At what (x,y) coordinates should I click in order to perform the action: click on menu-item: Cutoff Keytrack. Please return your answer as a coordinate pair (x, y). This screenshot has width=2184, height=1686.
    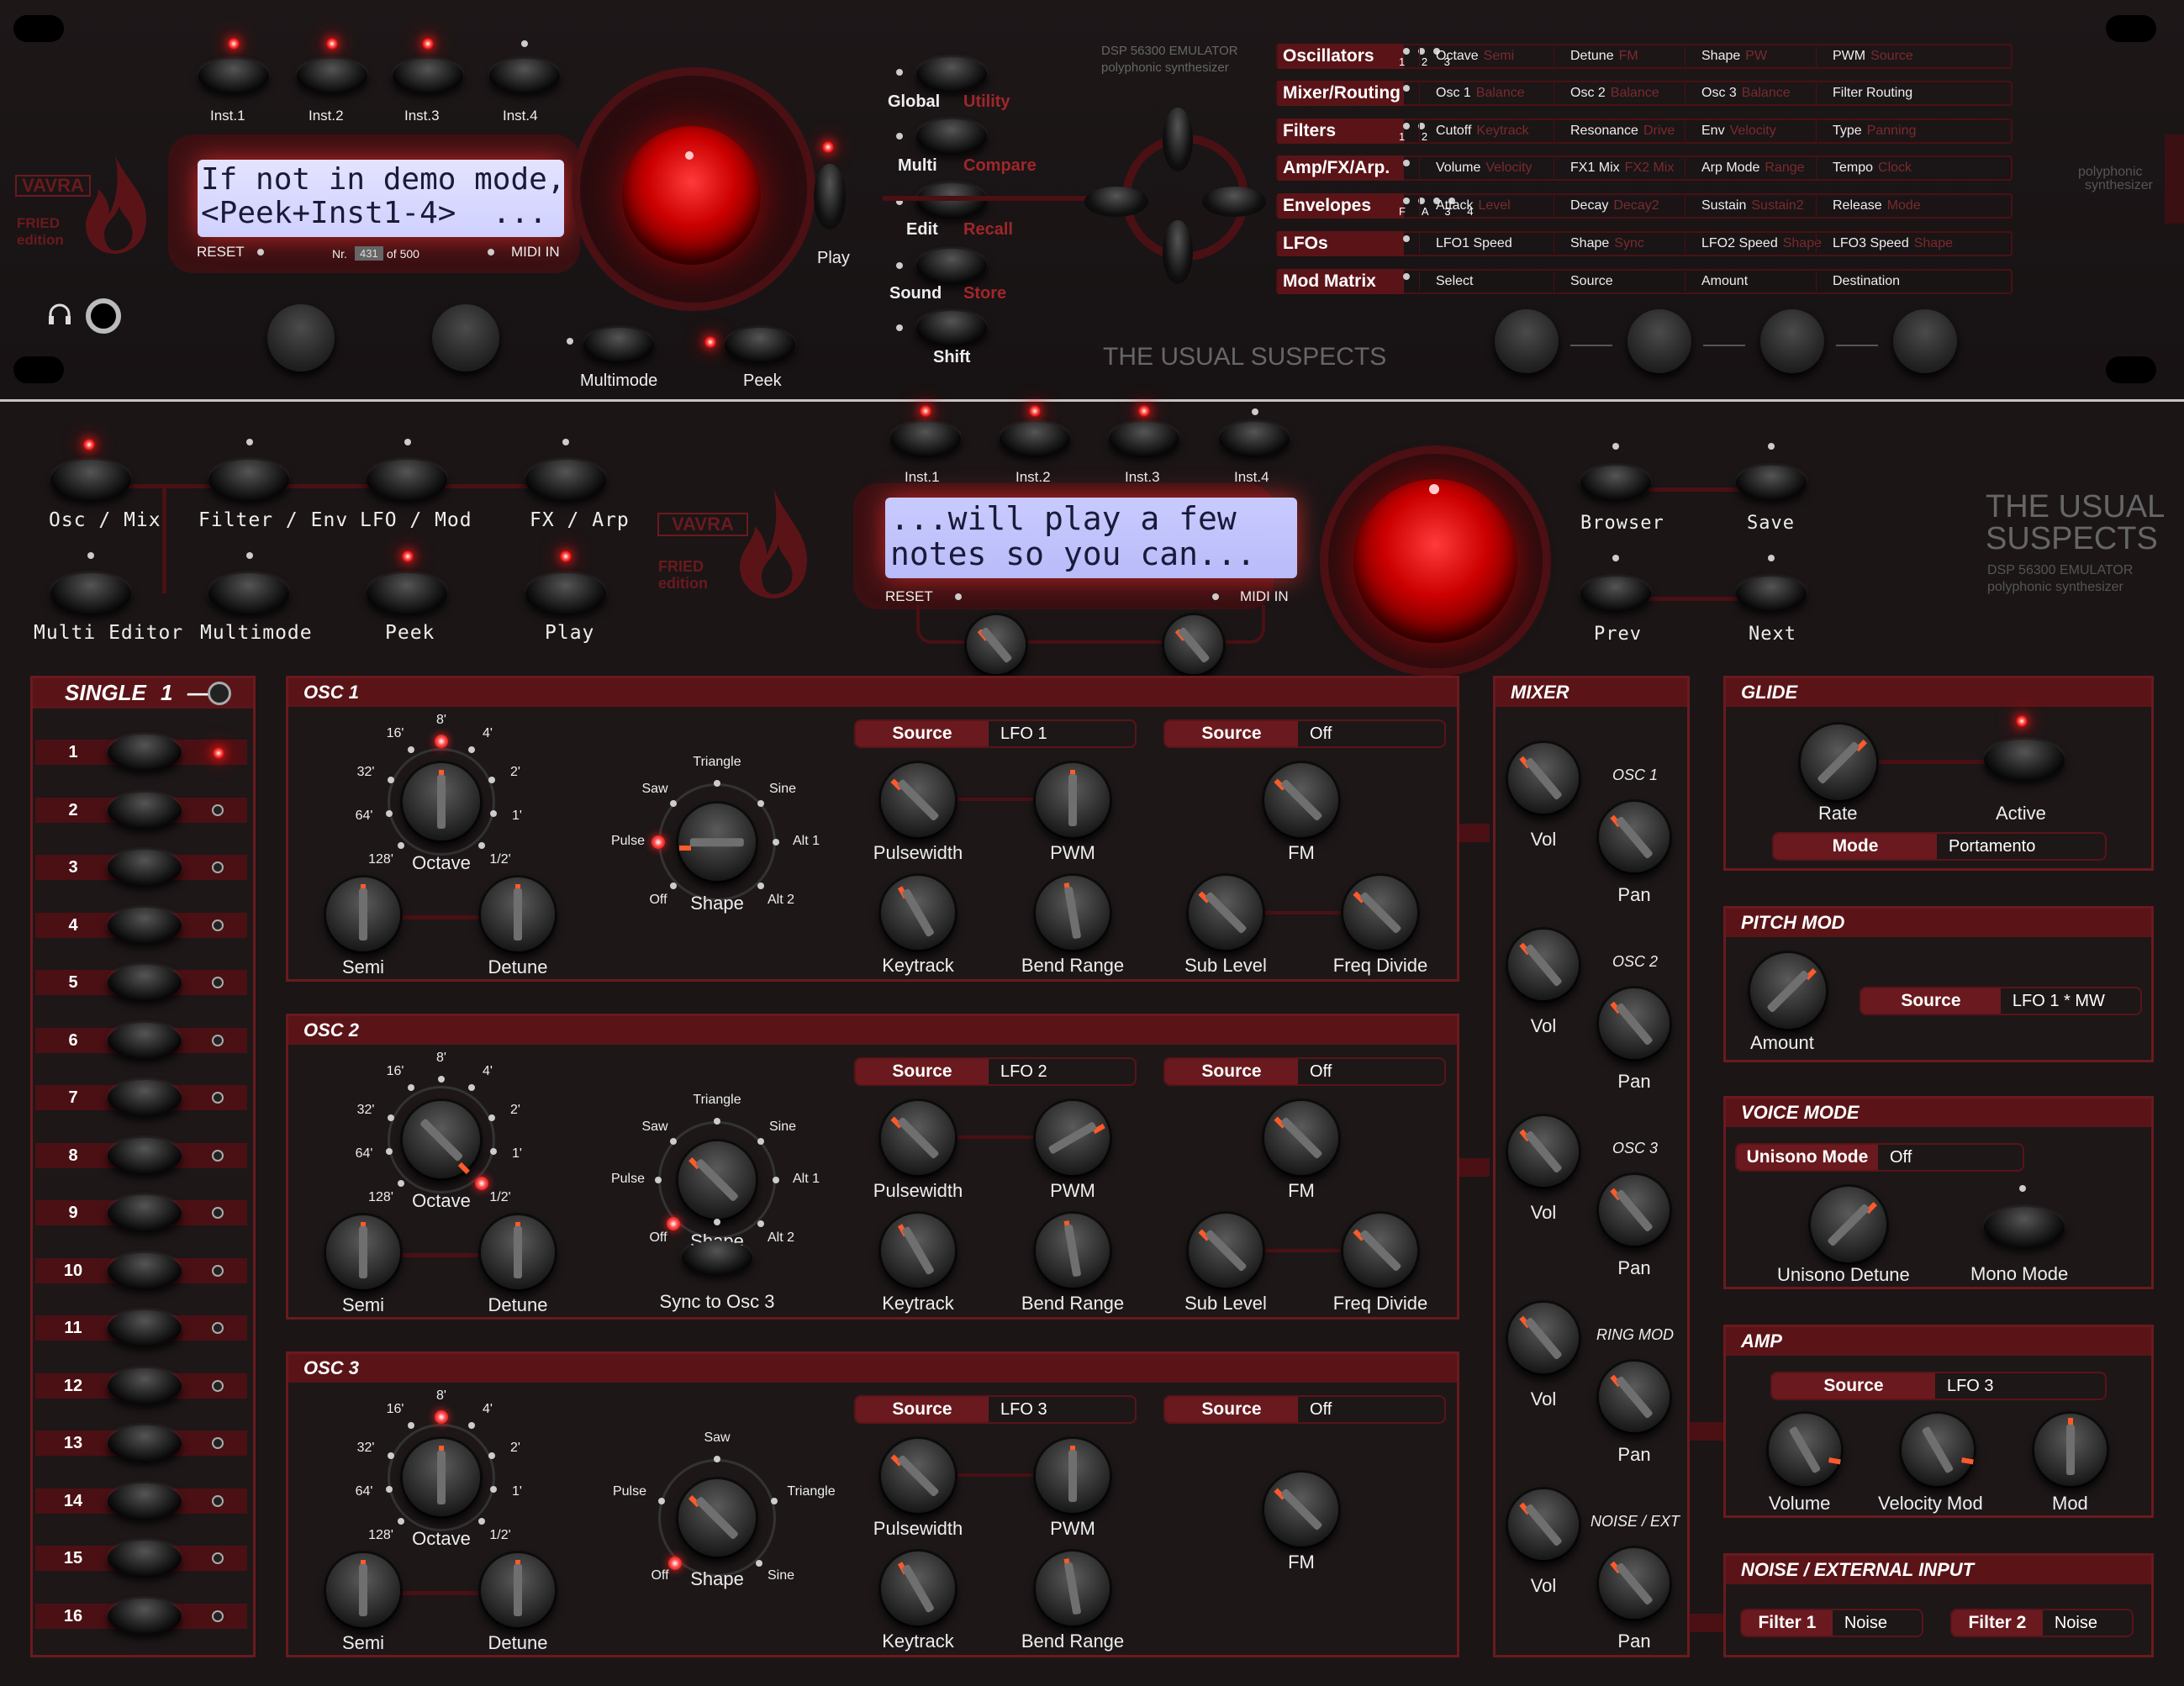
    Looking at the image, I should click on (1482, 132).